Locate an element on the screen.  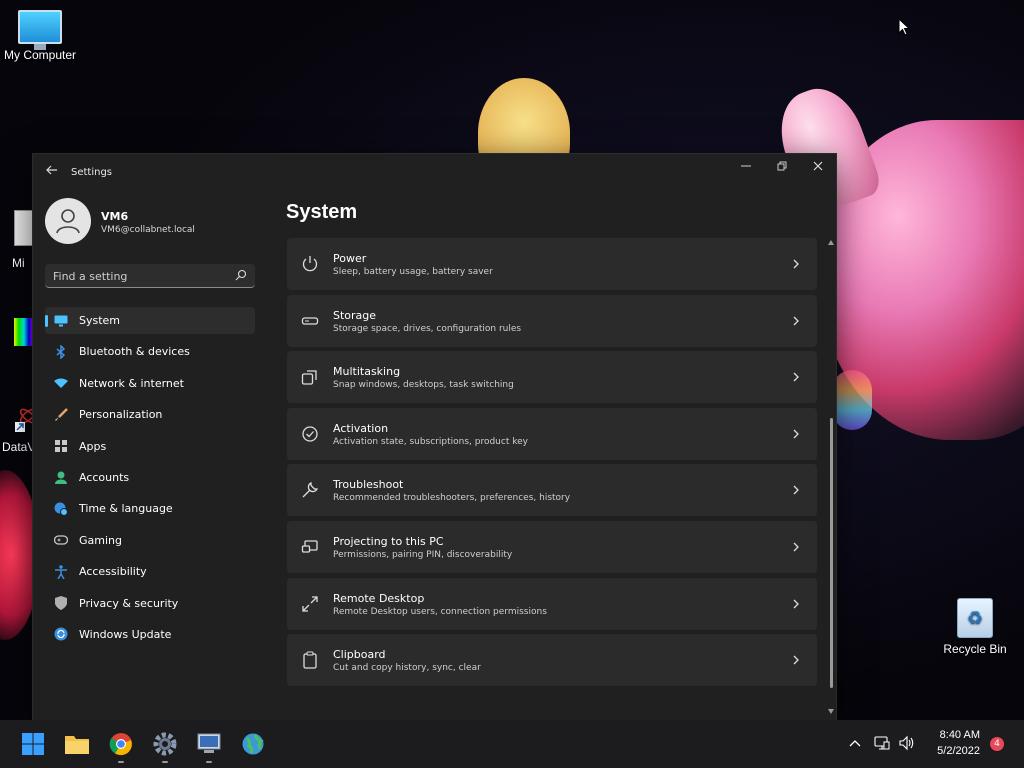
sidebar-item-bluetooth: Bluetooth & devices is located at coordinates (150, 351).